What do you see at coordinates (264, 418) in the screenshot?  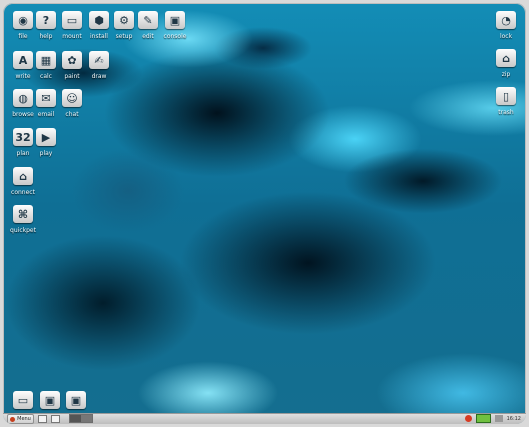 I see `taskbar: Menu 16:12` at bounding box center [264, 418].